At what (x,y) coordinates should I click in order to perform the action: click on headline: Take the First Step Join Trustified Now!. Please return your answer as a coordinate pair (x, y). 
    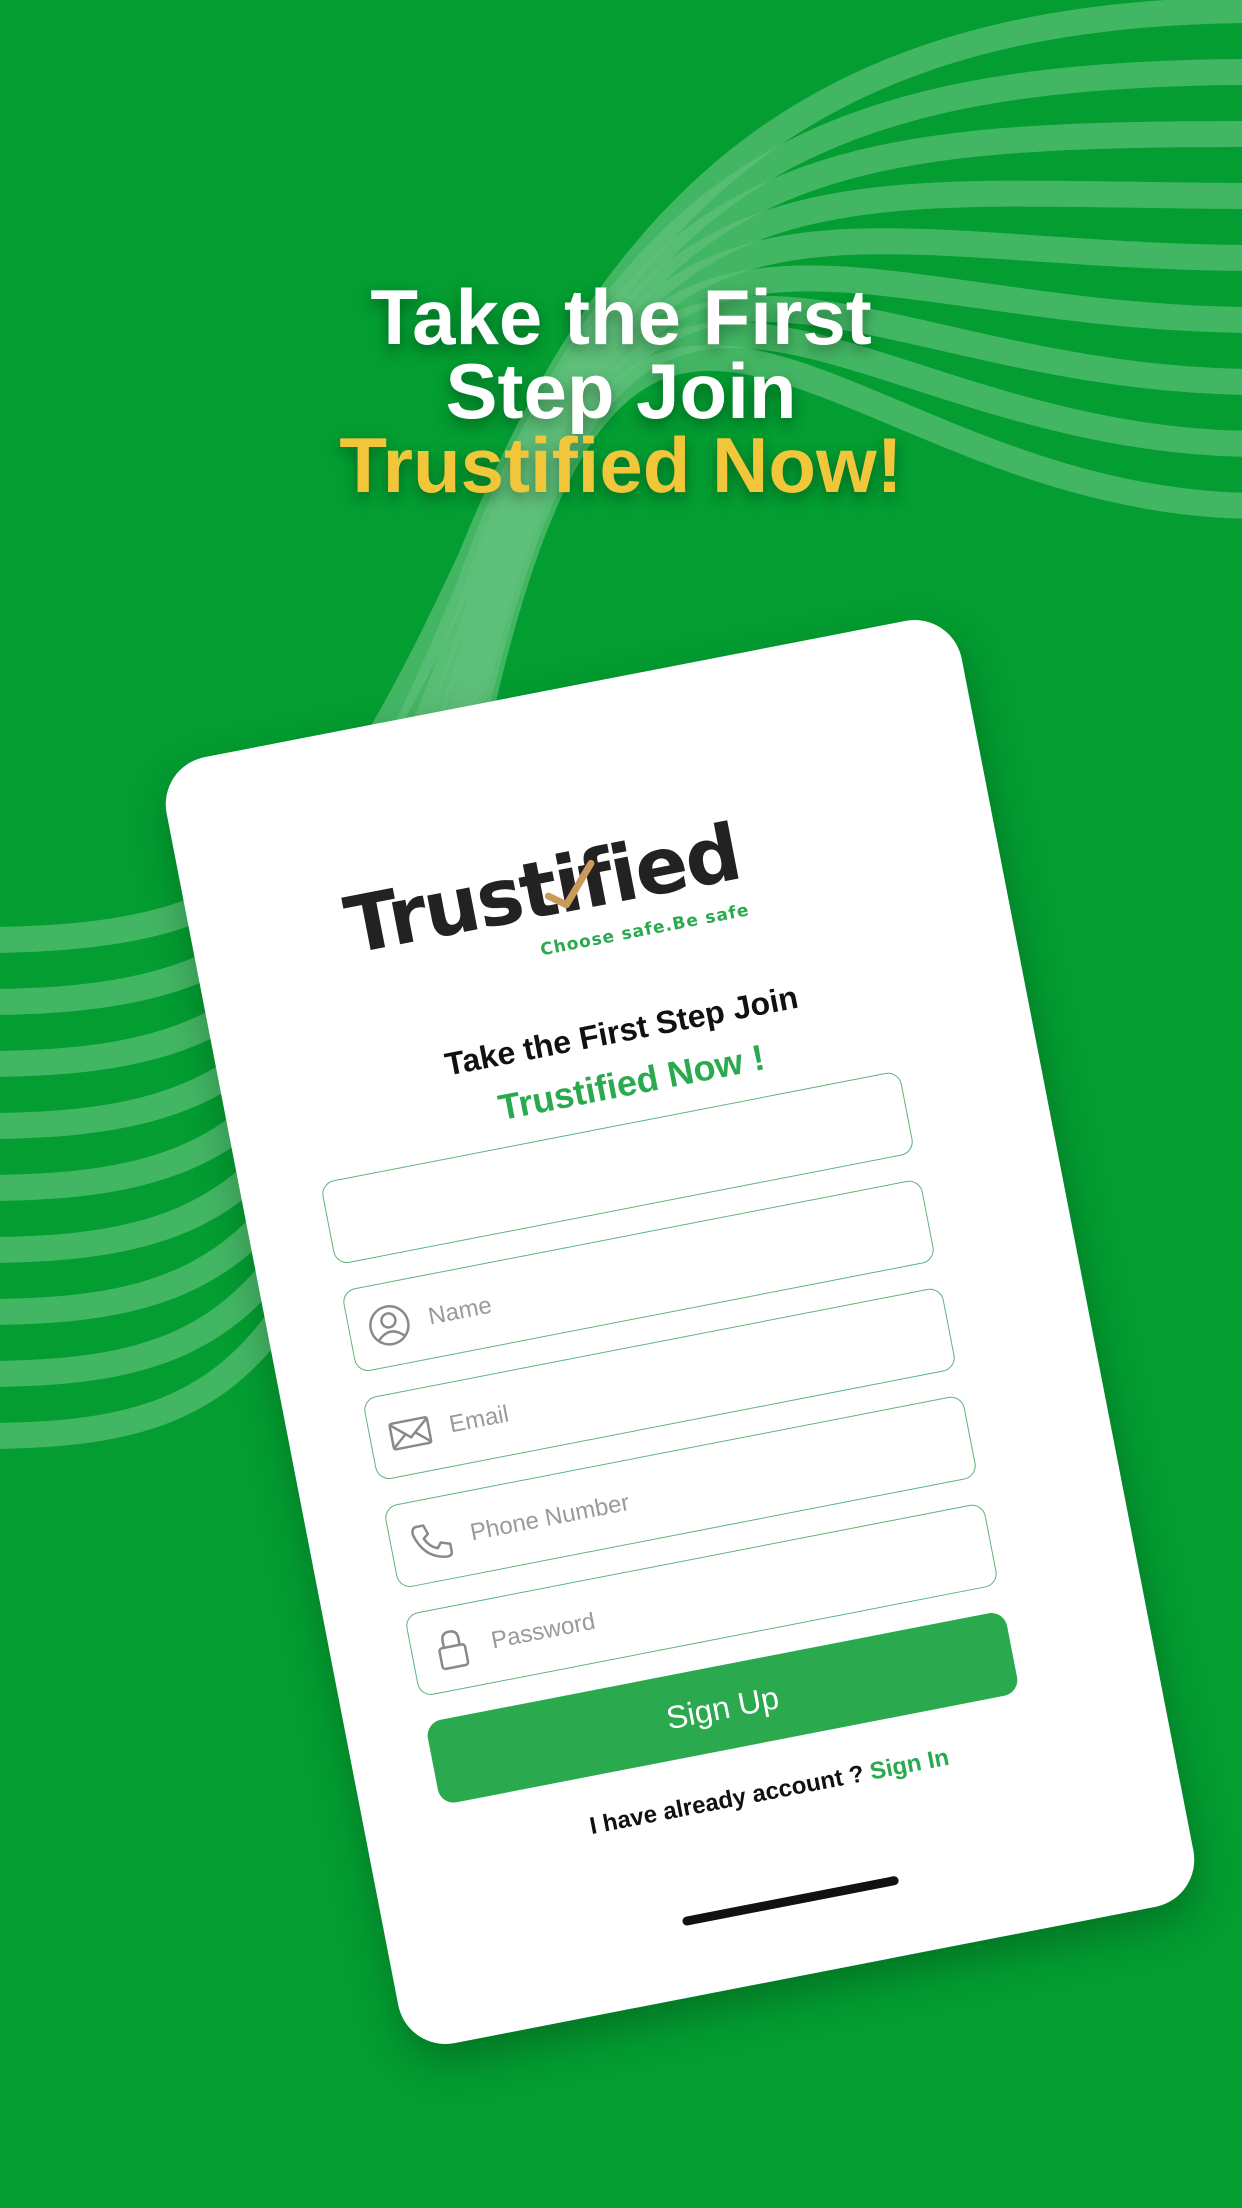
    Looking at the image, I should click on (621, 391).